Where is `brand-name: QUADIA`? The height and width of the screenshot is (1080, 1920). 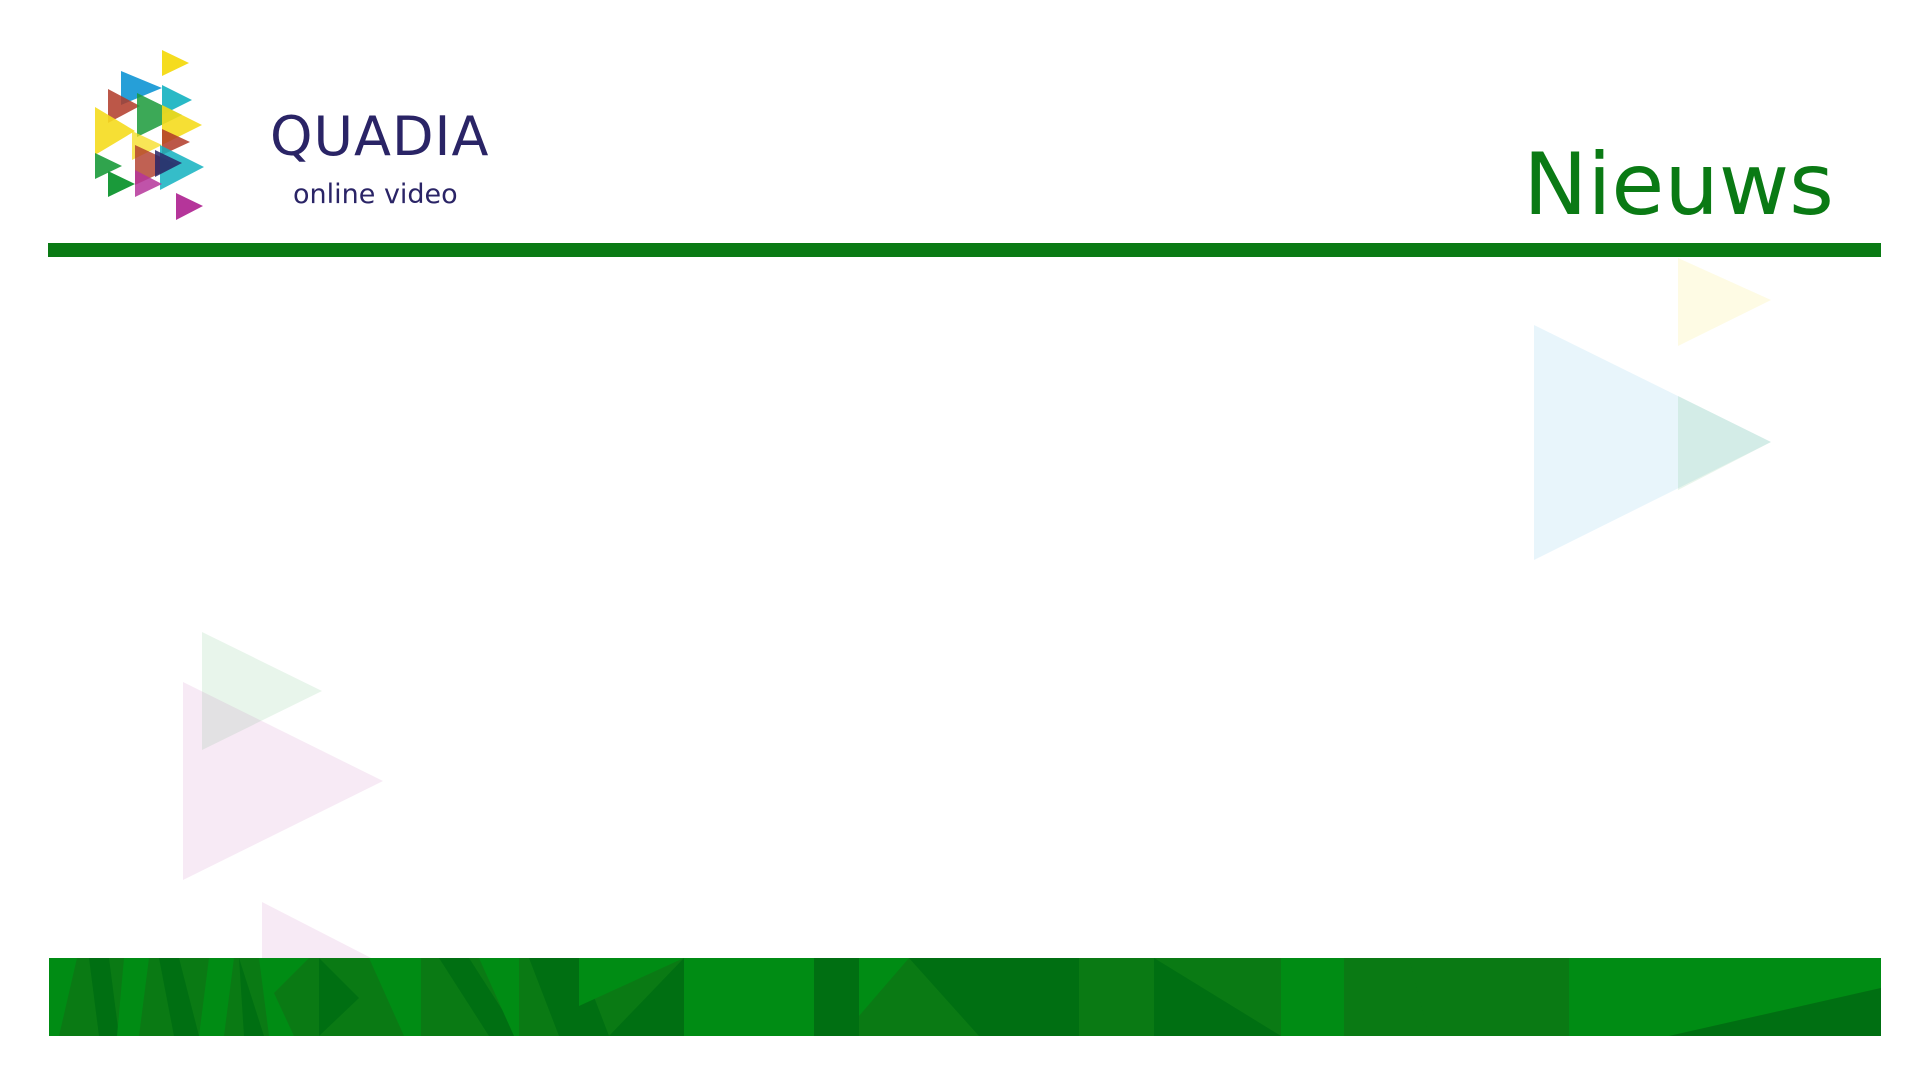
brand-name: QUADIA is located at coordinates (380, 136).